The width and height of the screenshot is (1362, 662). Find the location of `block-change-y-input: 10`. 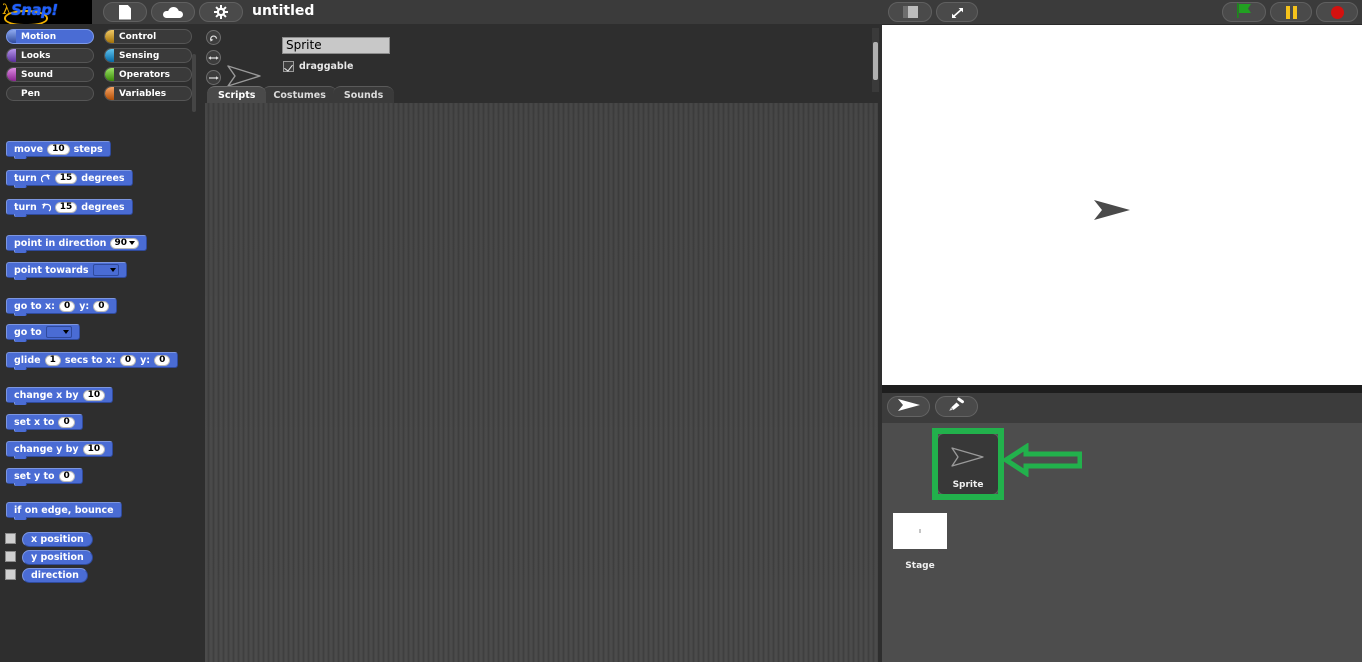

block-change-y-input: 10 is located at coordinates (94, 449).